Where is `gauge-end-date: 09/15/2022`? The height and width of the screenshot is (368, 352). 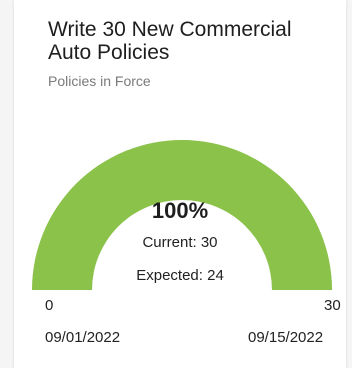 gauge-end-date: 09/15/2022 is located at coordinates (286, 337).